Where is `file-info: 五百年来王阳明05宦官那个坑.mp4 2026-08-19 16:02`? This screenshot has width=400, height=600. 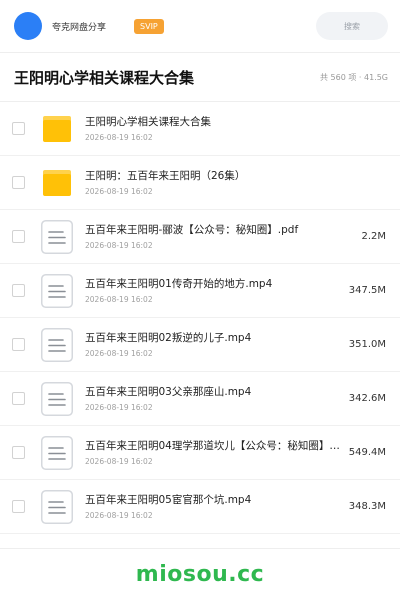
file-info: 五百年来王阳明05宦官那个坑.mp4 2026-08-19 16:02 is located at coordinates (213, 507).